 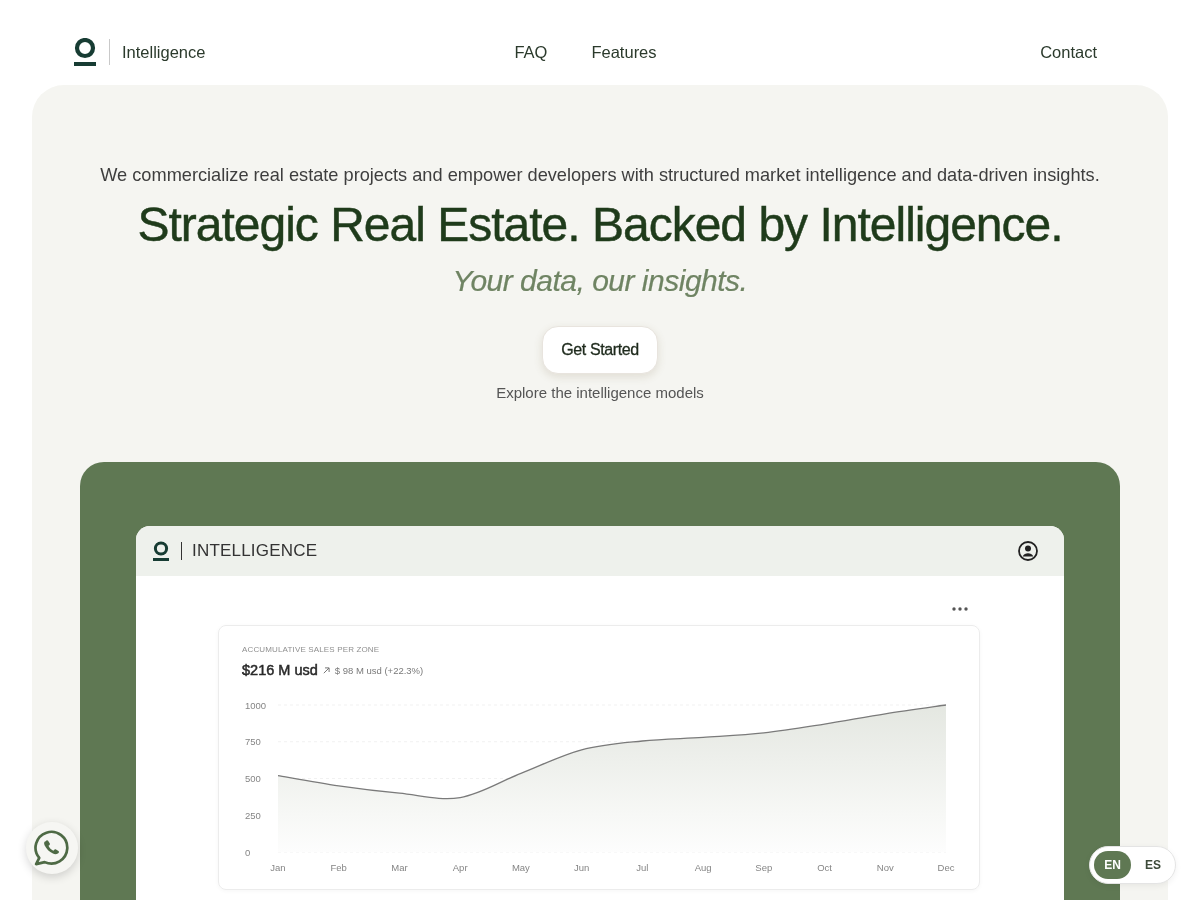 I want to click on nav-link: FAQ, so click(x=531, y=52).